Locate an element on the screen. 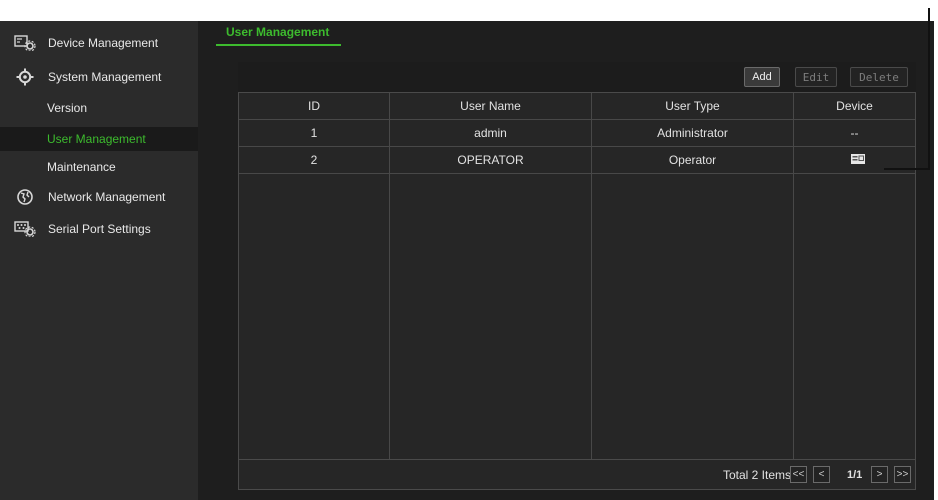 Image resolution: width=938 pixels, height=500 pixels. sidebar-item-user-management: User Management is located at coordinates (99, 139).